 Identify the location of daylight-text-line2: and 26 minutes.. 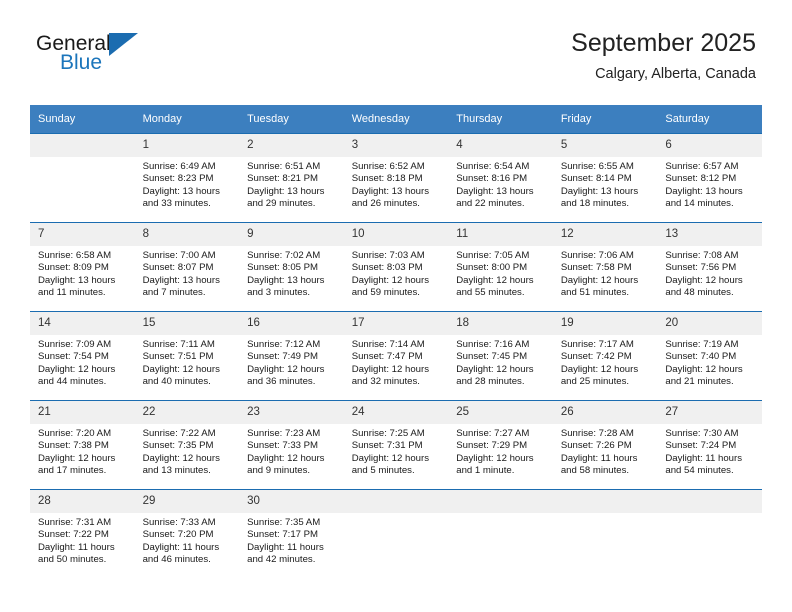
(385, 204).